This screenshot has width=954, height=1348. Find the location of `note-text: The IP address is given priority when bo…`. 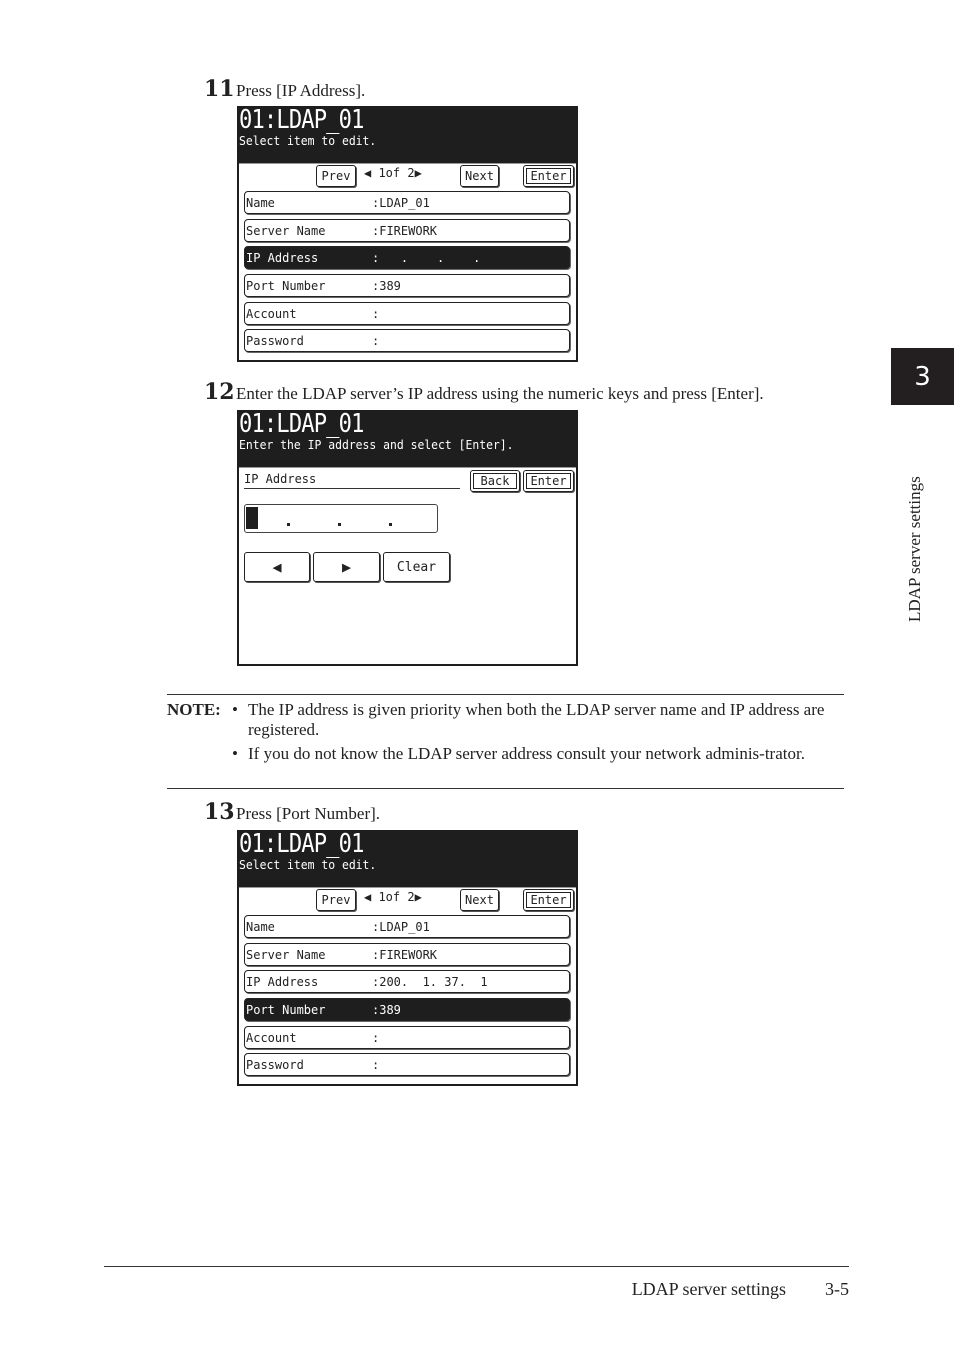

note-text: The IP address is given priority when bo… is located at coordinates (536, 719).